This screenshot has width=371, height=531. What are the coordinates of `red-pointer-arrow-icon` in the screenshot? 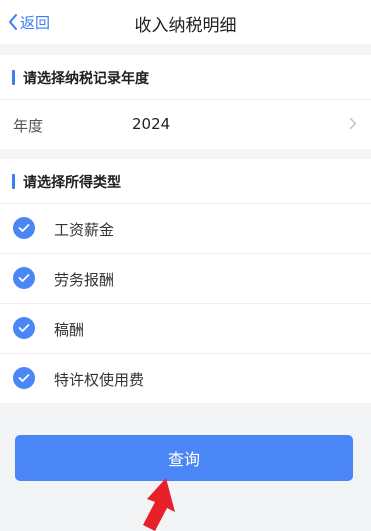 It's located at (159, 504).